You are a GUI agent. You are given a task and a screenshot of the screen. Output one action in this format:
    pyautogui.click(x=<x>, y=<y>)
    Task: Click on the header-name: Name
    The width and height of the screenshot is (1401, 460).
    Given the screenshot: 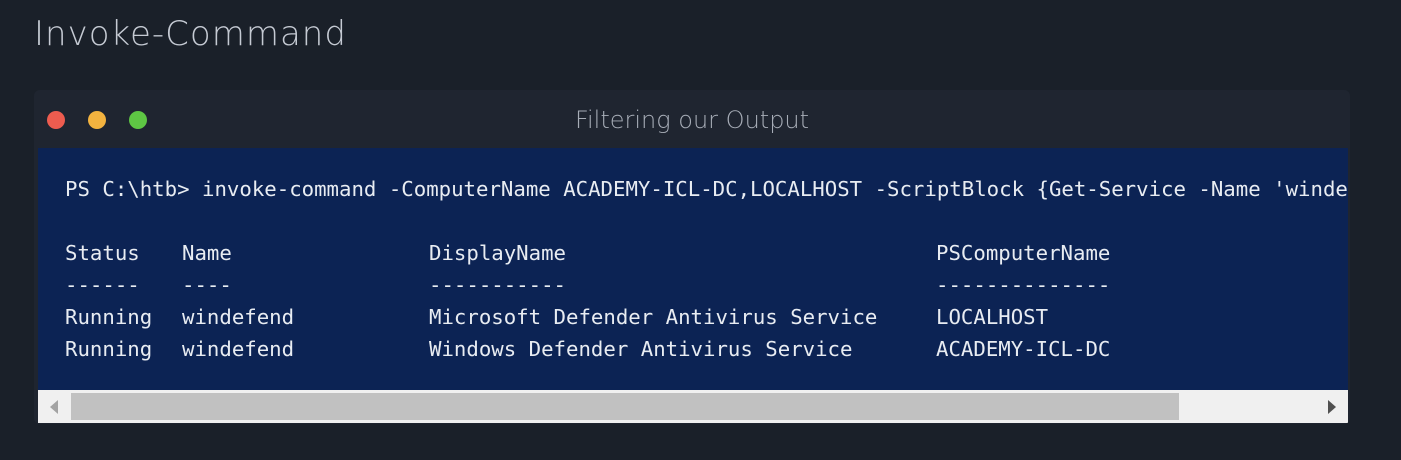 What is the action you would take?
    pyautogui.click(x=207, y=253)
    